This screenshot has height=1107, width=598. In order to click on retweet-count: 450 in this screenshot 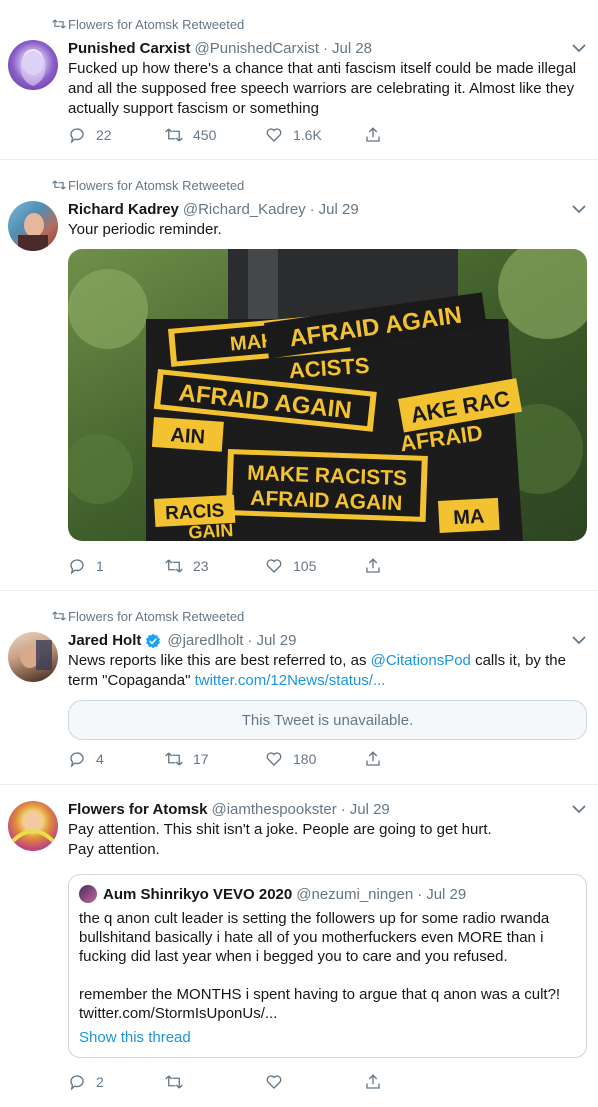, I will do `click(205, 135)`.